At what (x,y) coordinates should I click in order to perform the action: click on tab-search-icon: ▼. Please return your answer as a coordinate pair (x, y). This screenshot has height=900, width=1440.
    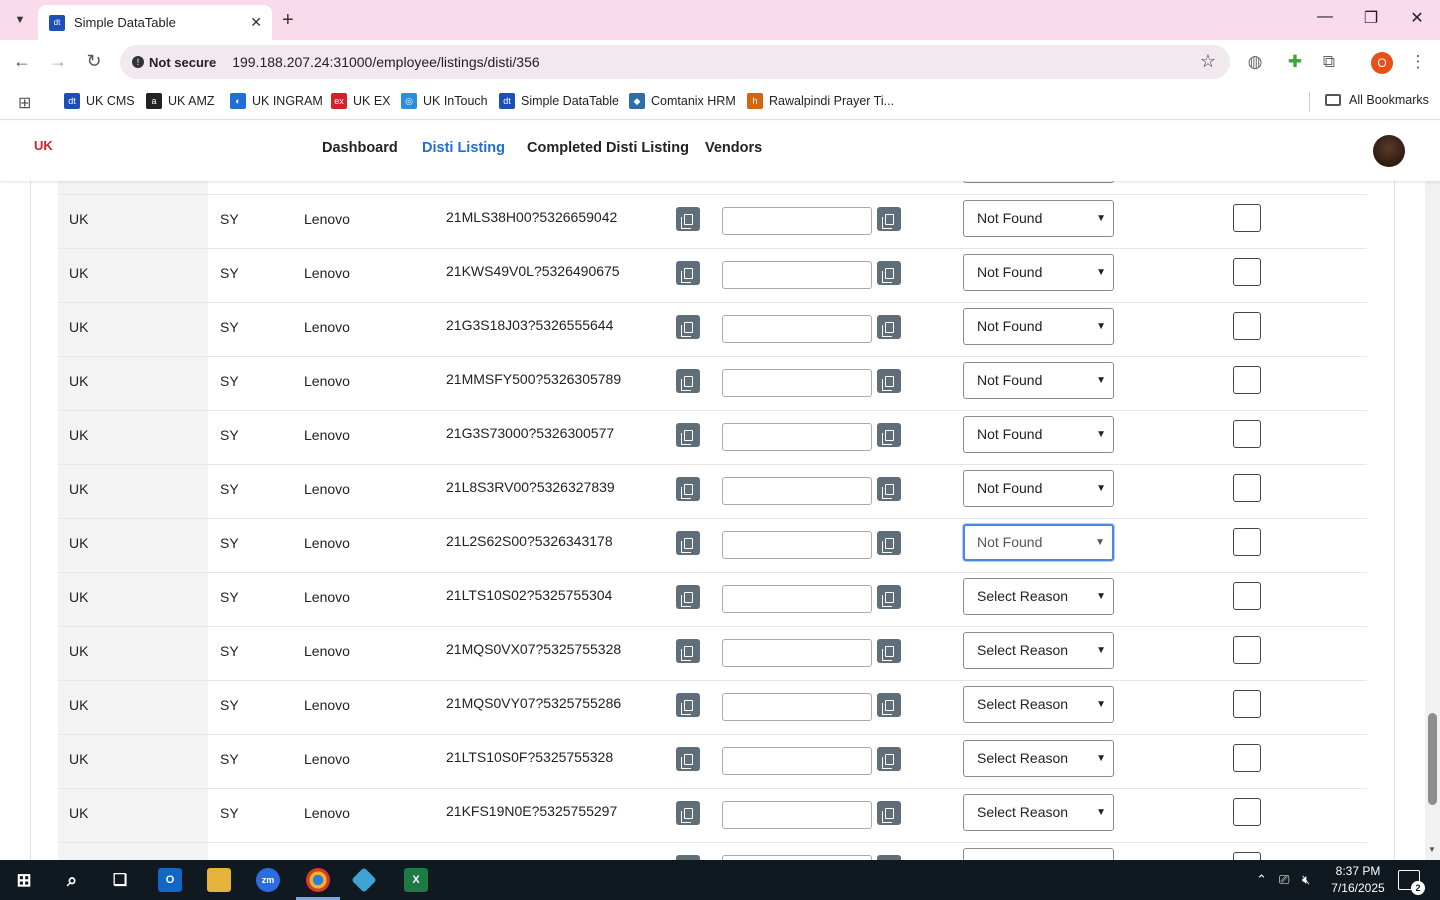
    Looking at the image, I should click on (20, 20).